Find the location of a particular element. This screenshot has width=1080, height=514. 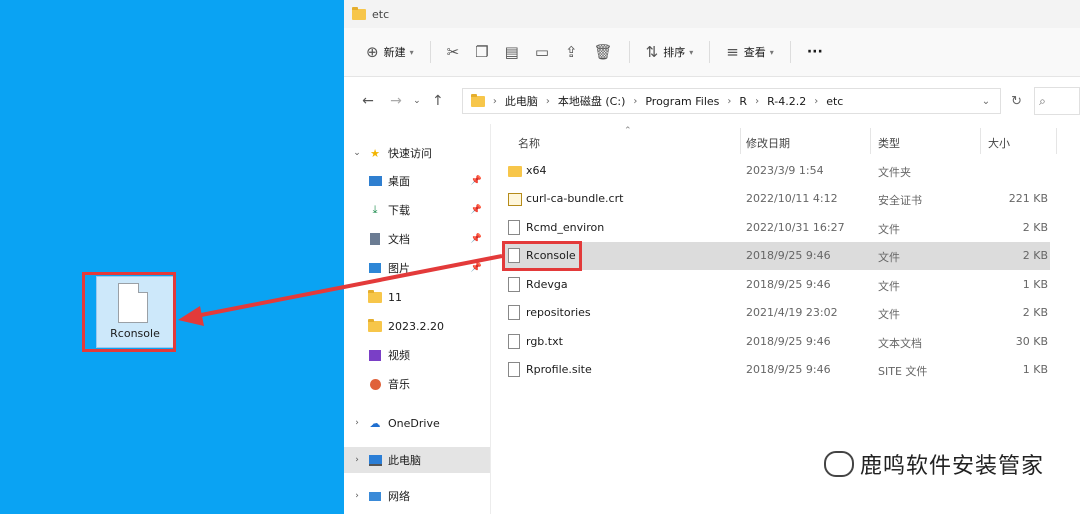

nav-label: 桌面 is located at coordinates (399, 181).